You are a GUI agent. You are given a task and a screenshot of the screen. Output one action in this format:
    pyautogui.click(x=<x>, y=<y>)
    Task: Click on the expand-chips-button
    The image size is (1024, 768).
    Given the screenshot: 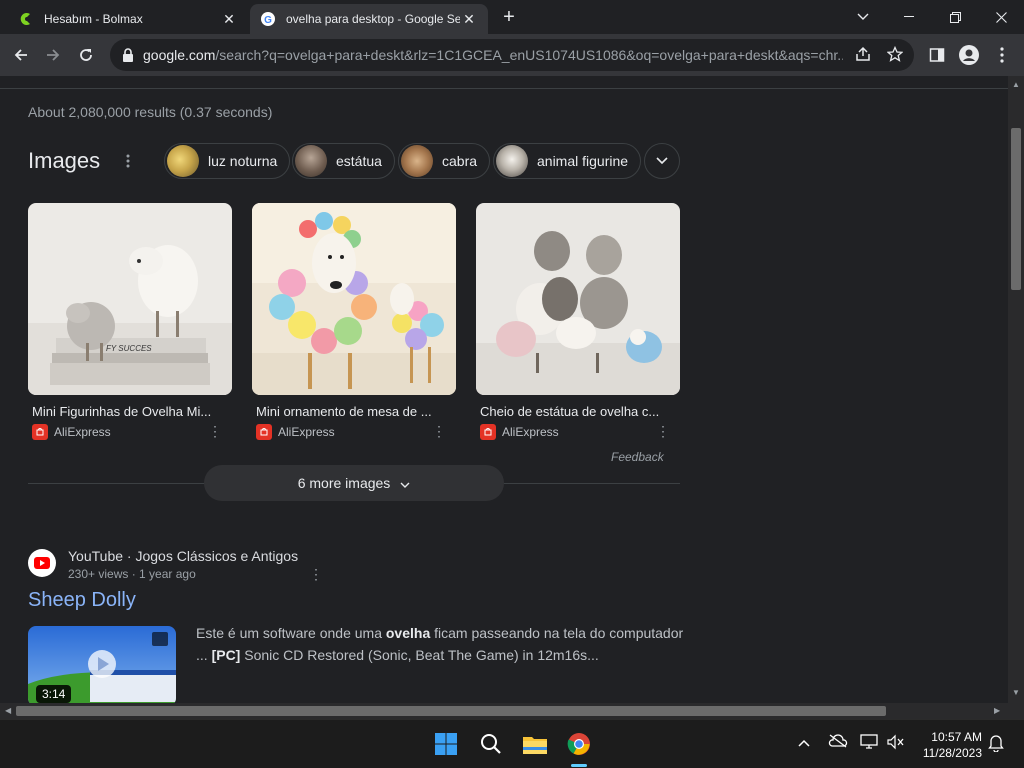 What is the action you would take?
    pyautogui.click(x=662, y=161)
    